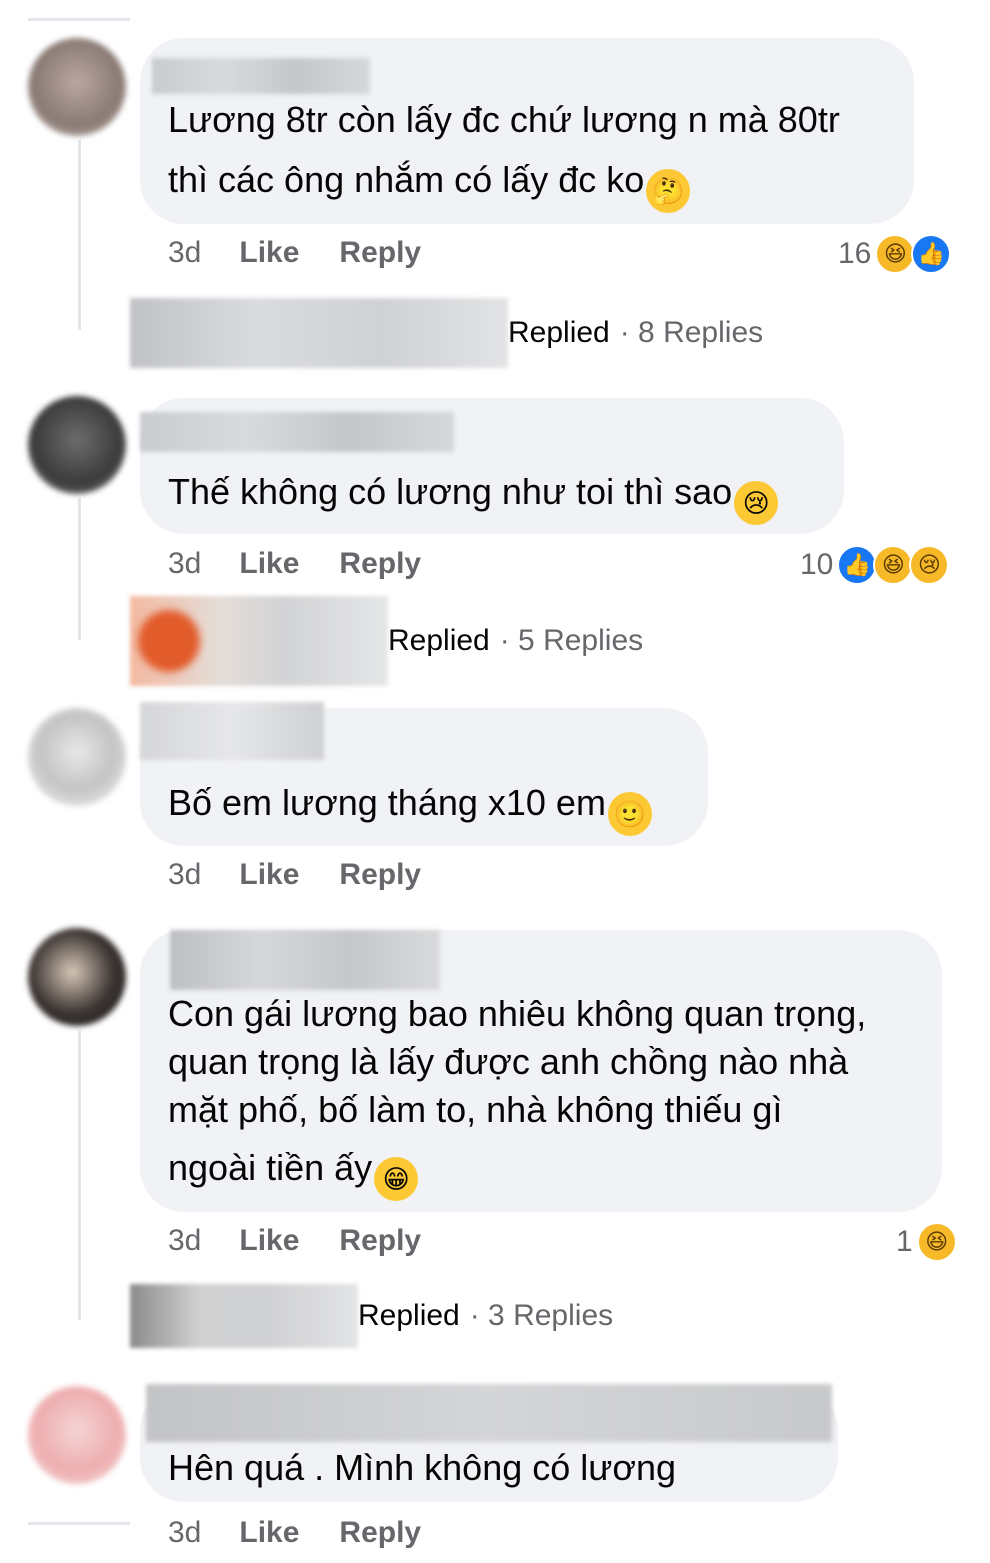 Image resolution: width=990 pixels, height=1563 pixels. I want to click on replier-avatar, so click(169, 641).